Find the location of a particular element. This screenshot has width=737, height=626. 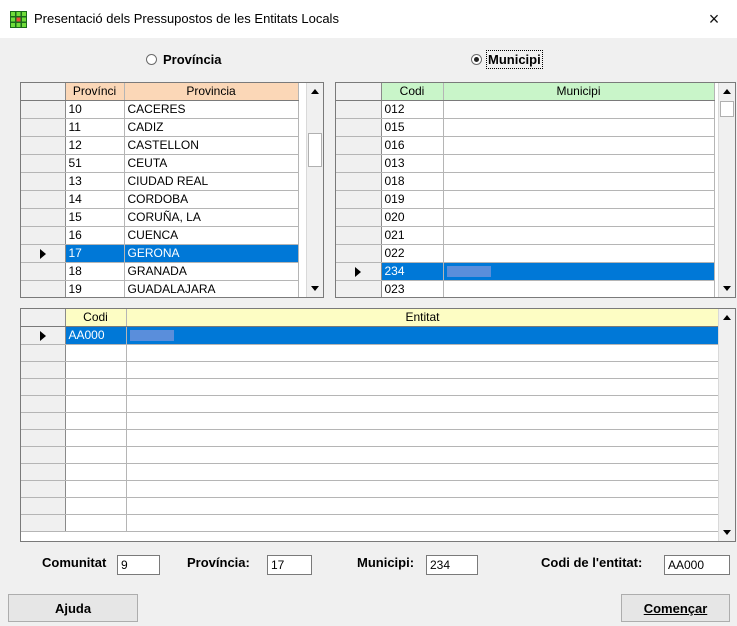

ajuda-button: Ajuda is located at coordinates (73, 608).